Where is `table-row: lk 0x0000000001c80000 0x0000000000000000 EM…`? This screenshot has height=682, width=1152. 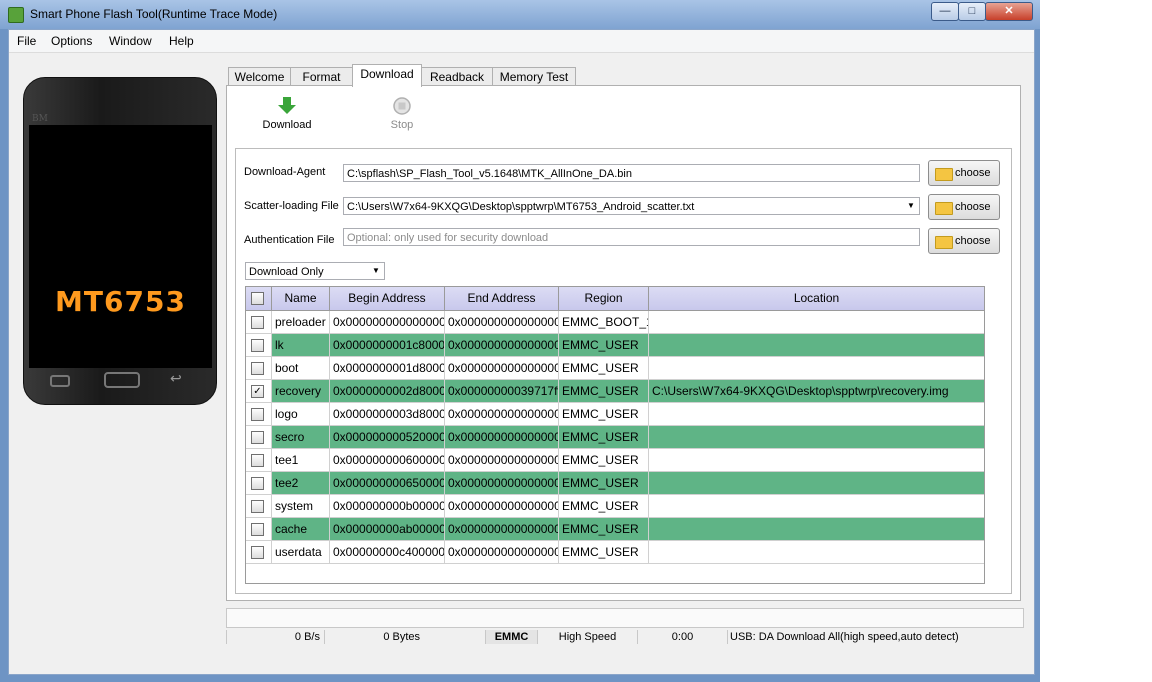 table-row: lk 0x0000000001c80000 0x0000000000000000 EM… is located at coordinates (615, 345).